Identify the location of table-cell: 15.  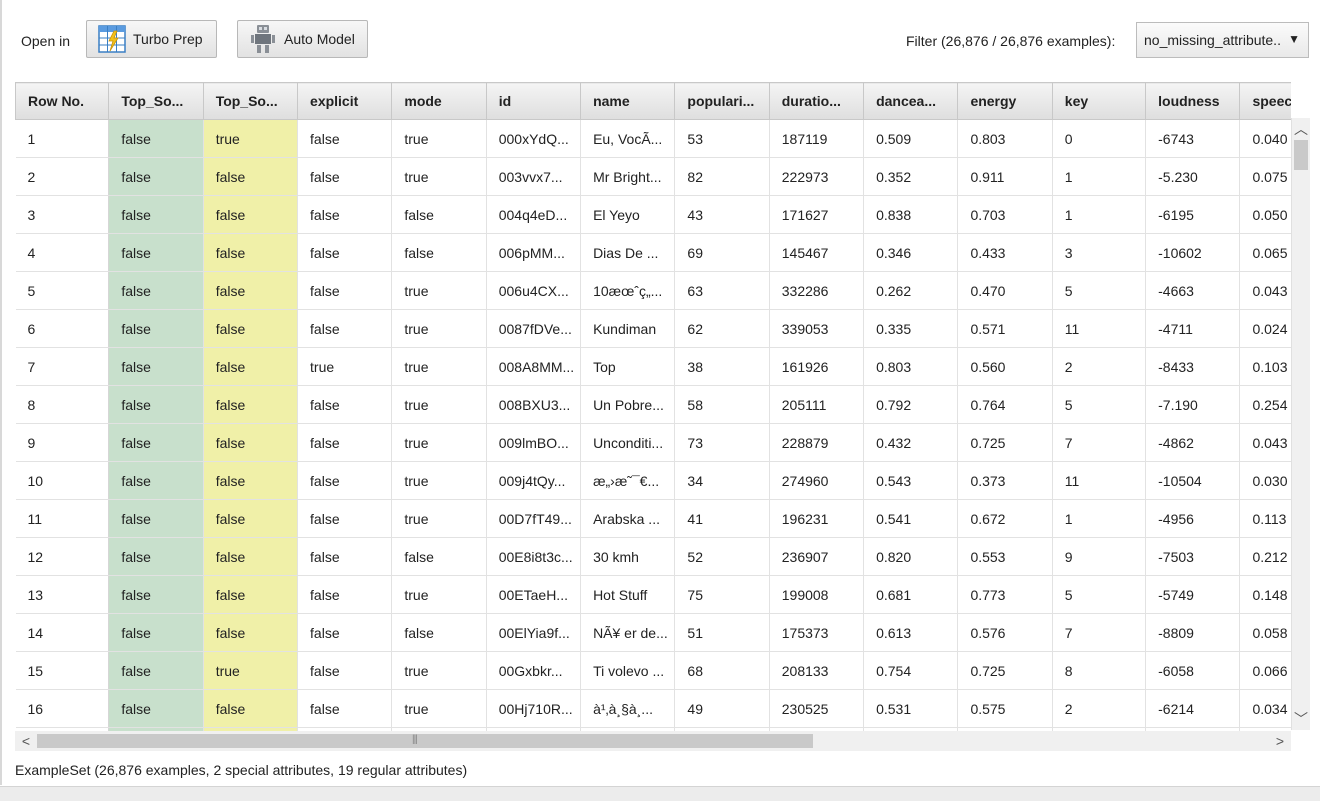
(62, 670).